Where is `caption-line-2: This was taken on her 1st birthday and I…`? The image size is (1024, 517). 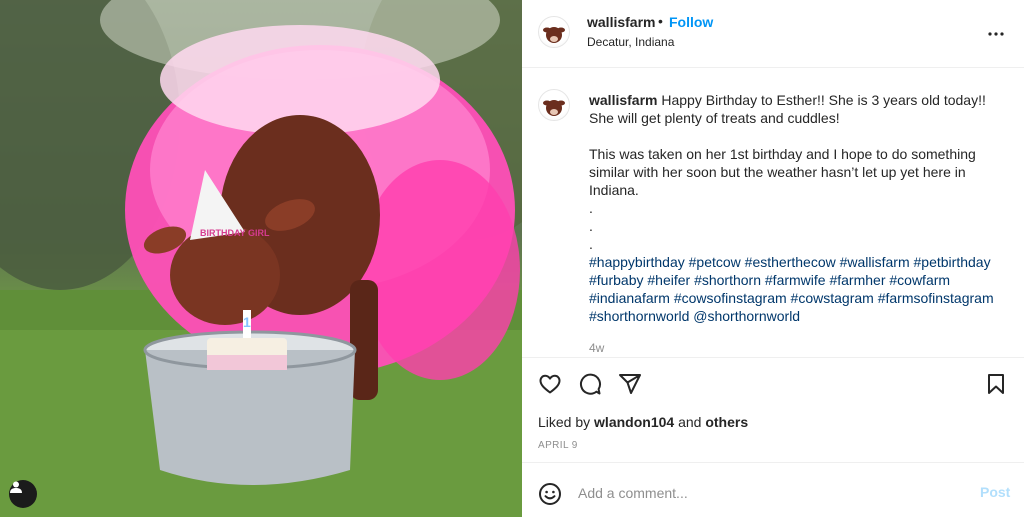
caption-line-2: This was taken on her 1st birthday and I… is located at coordinates (782, 172).